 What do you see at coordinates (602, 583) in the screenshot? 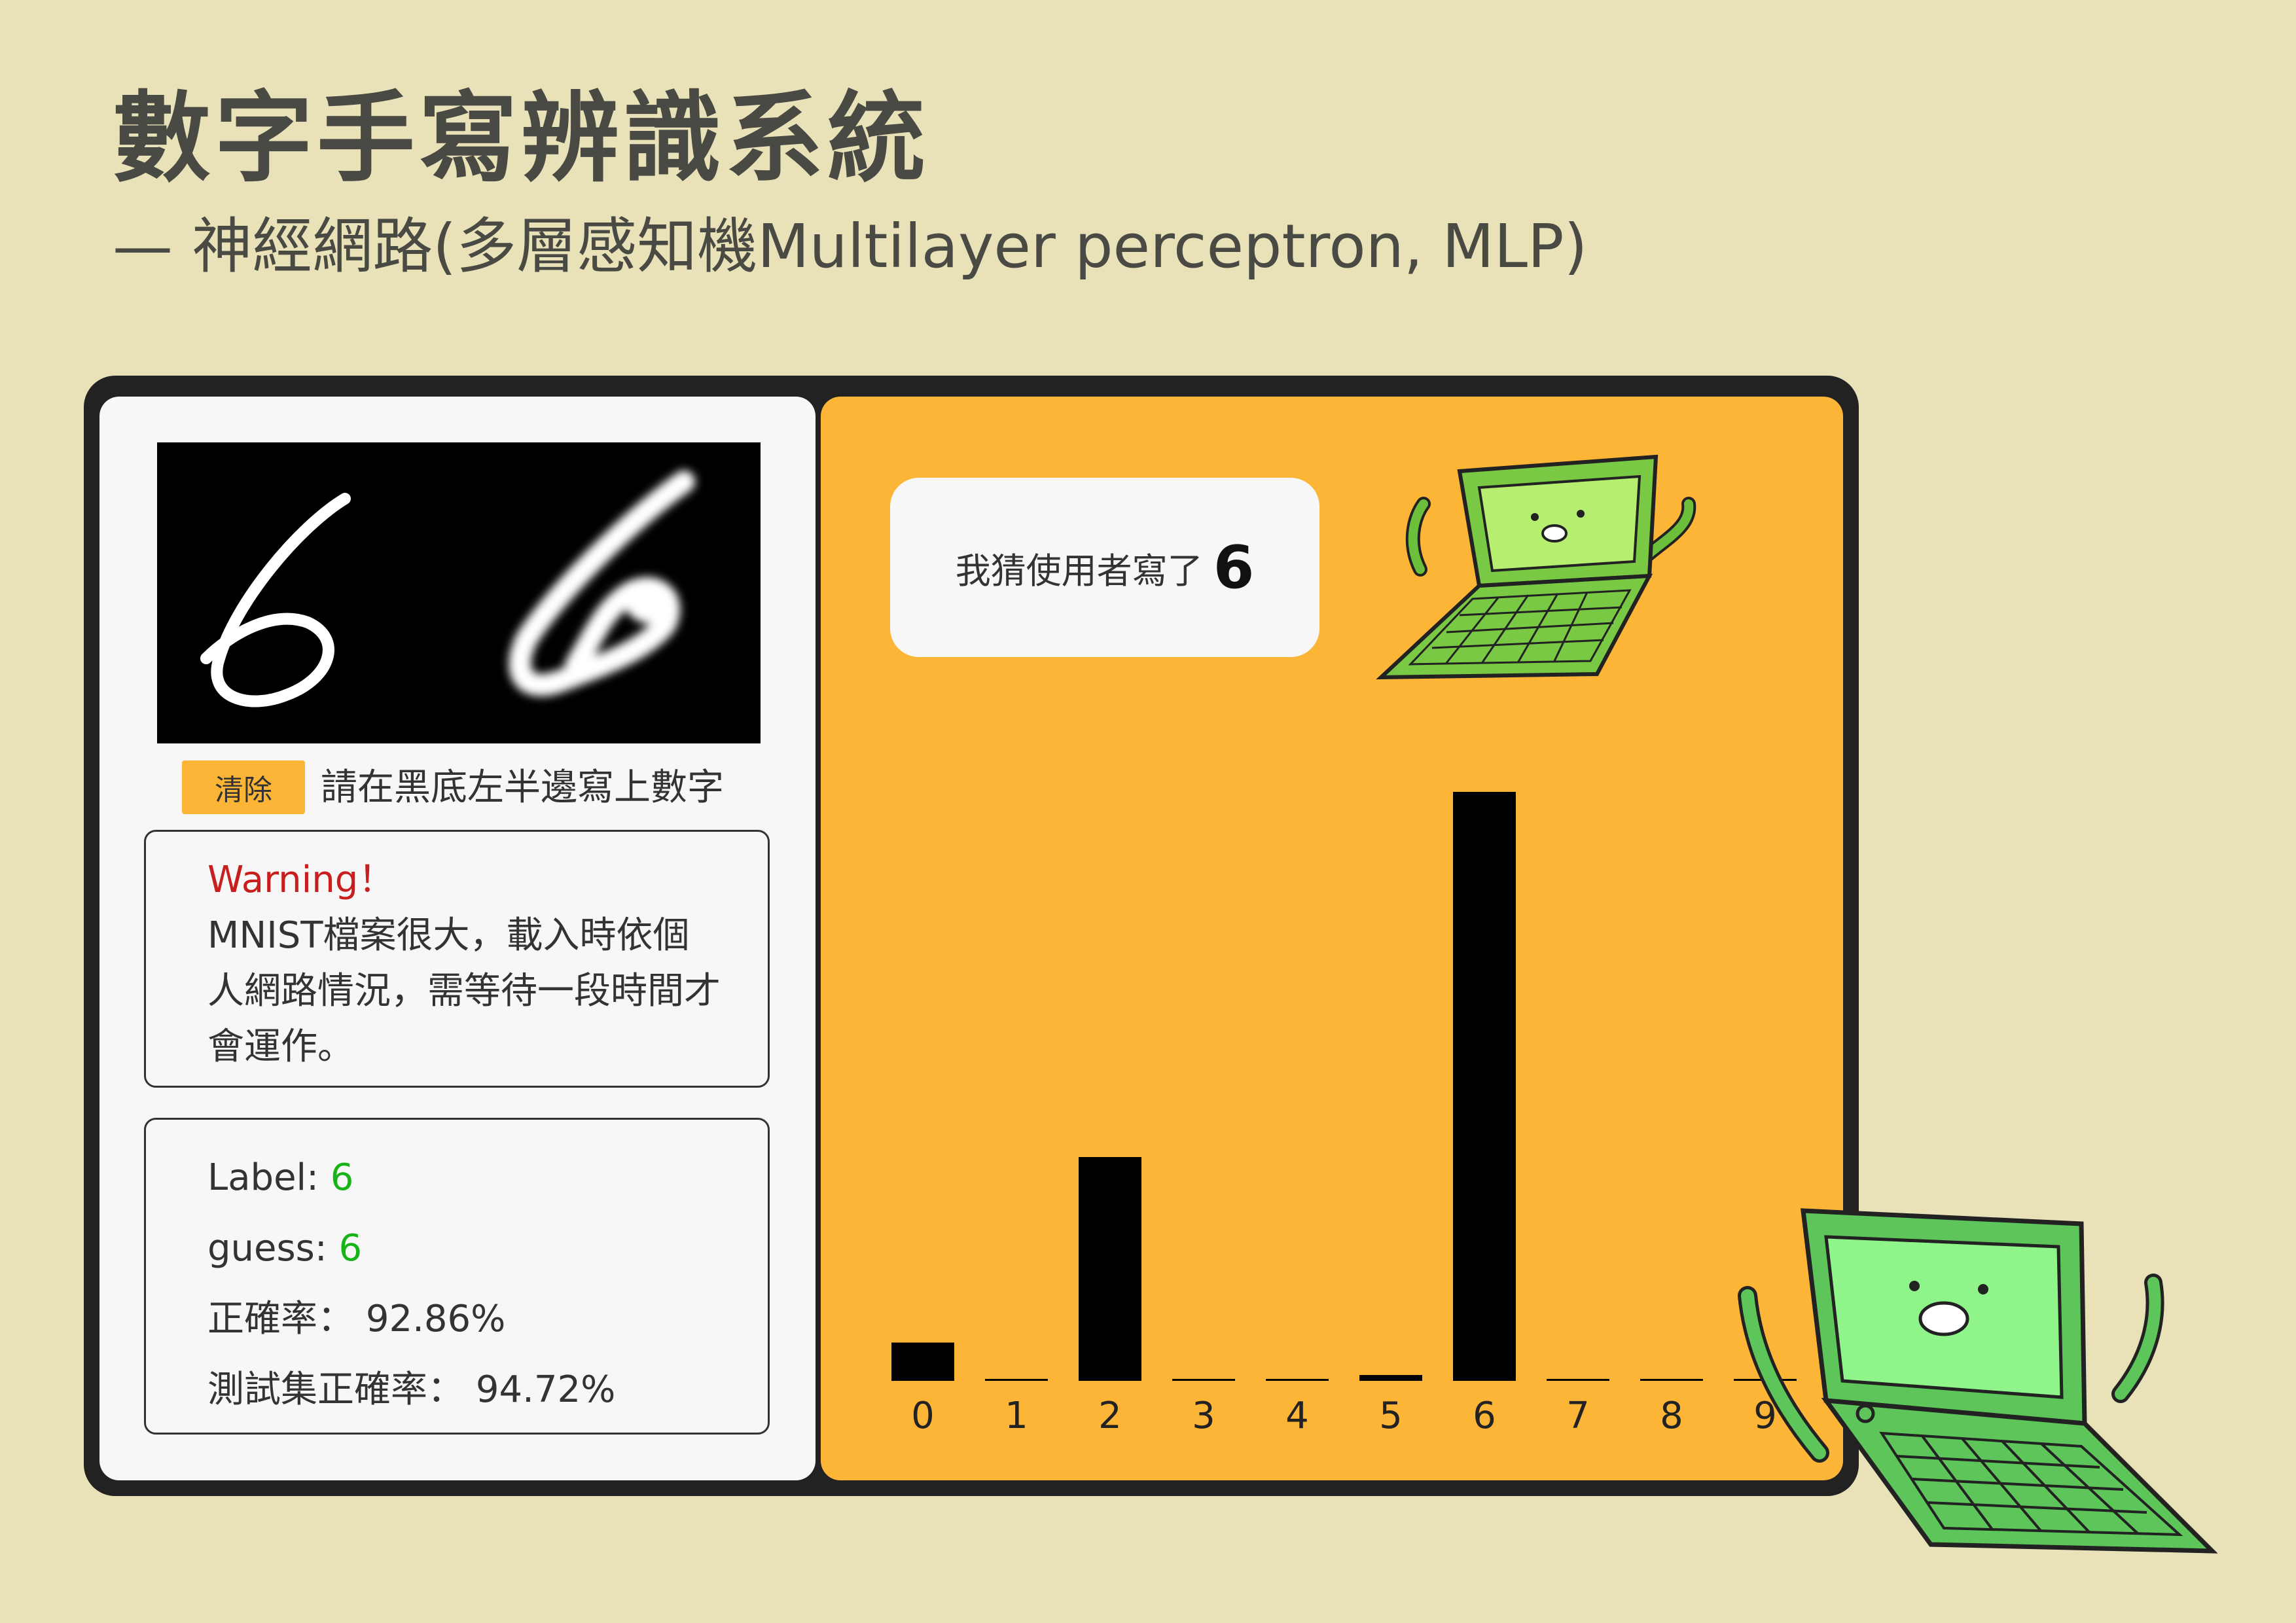
I see `downsampled-digit-preview` at bounding box center [602, 583].